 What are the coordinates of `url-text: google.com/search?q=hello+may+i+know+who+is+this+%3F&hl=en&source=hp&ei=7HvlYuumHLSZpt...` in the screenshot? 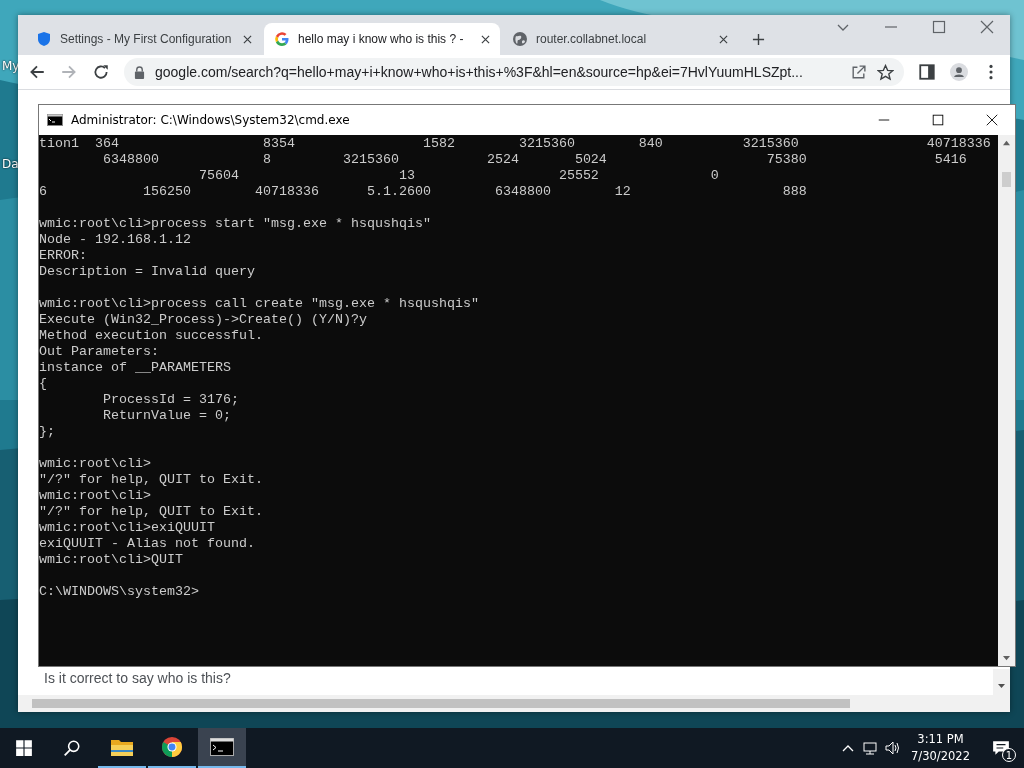 It's located at (479, 72).